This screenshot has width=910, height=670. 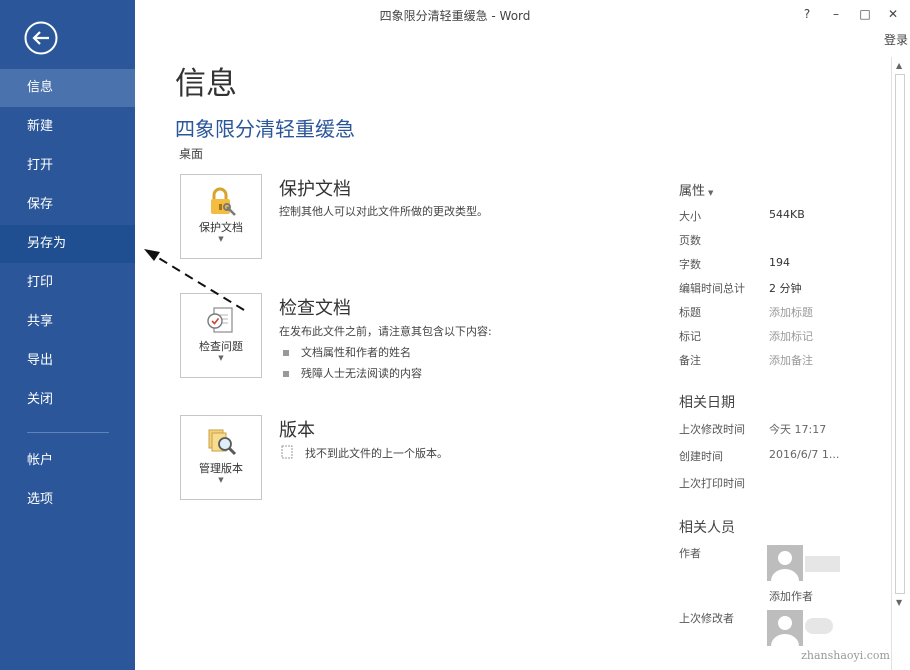 What do you see at coordinates (67, 361) in the screenshot?
I see `nav-item-export: 导出` at bounding box center [67, 361].